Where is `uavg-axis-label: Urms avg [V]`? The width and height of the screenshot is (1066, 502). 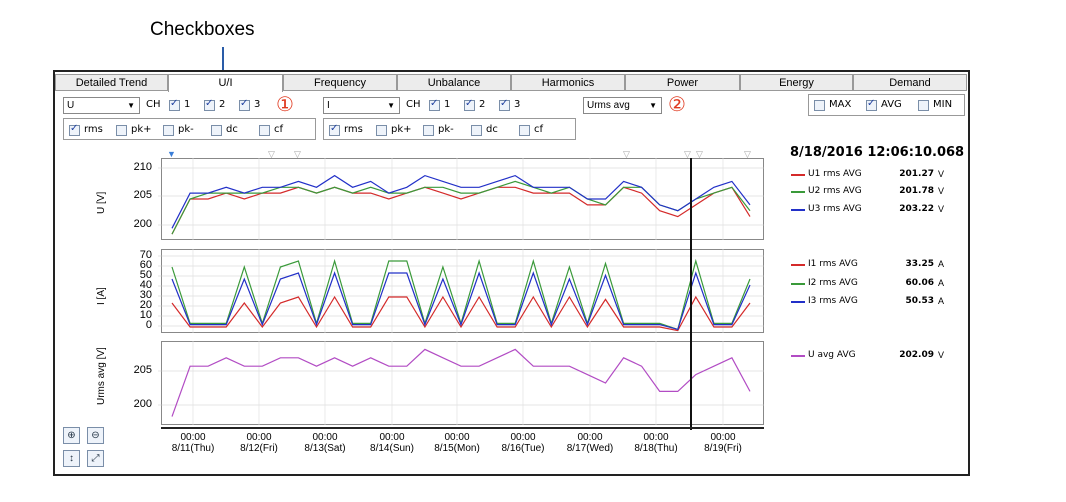 uavg-axis-label: Urms avg [V] is located at coordinates (101, 376).